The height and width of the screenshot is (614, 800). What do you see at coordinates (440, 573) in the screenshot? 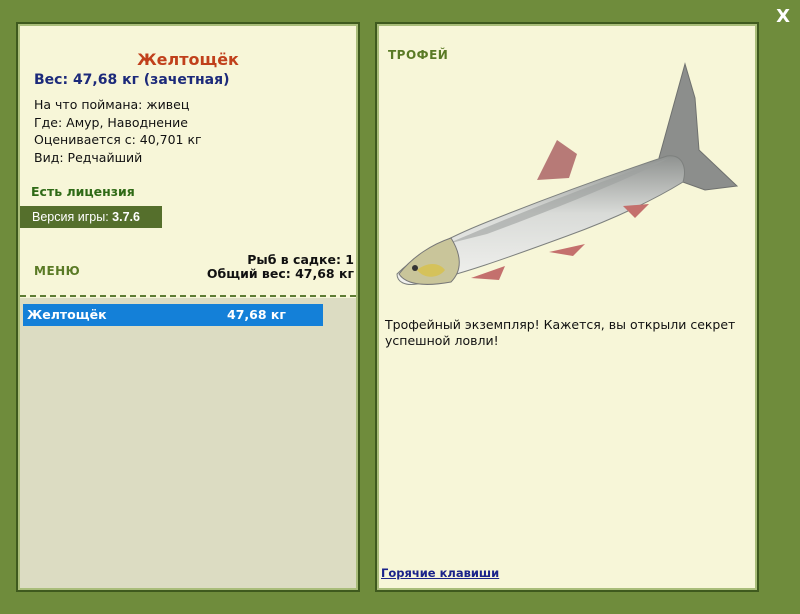
I see `hotkeys-link: Горячие клавиши` at bounding box center [440, 573].